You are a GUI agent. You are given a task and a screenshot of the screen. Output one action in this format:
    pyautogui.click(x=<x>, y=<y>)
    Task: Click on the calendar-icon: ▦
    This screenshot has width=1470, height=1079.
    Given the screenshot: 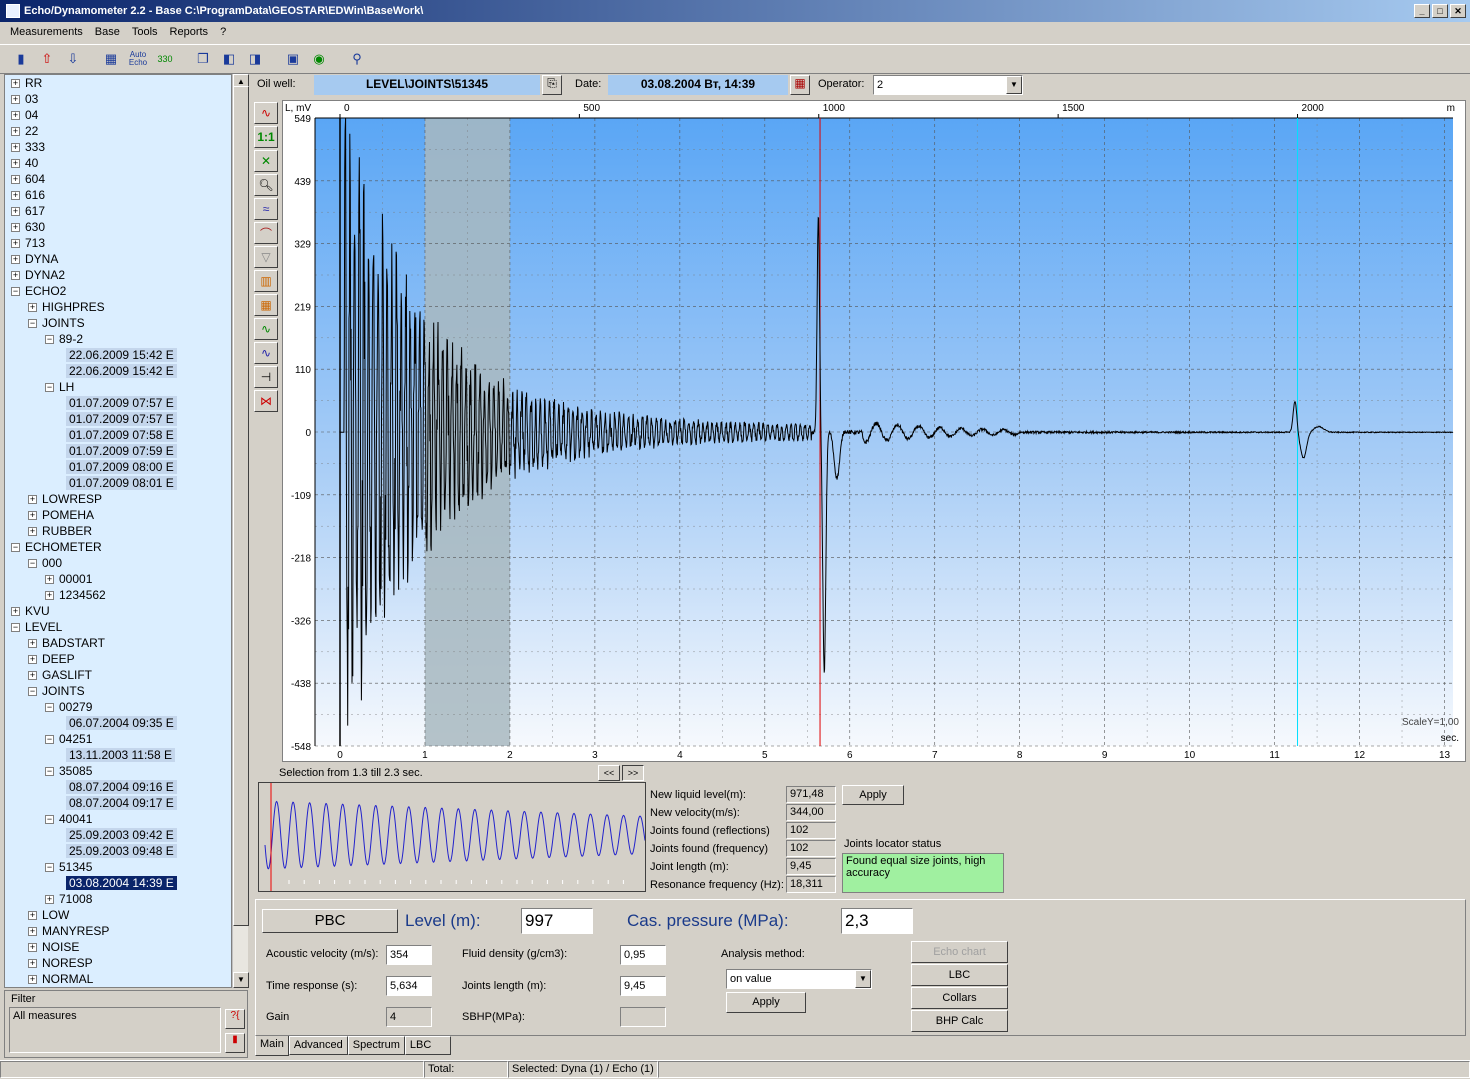 What is the action you would take?
    pyautogui.click(x=800, y=85)
    